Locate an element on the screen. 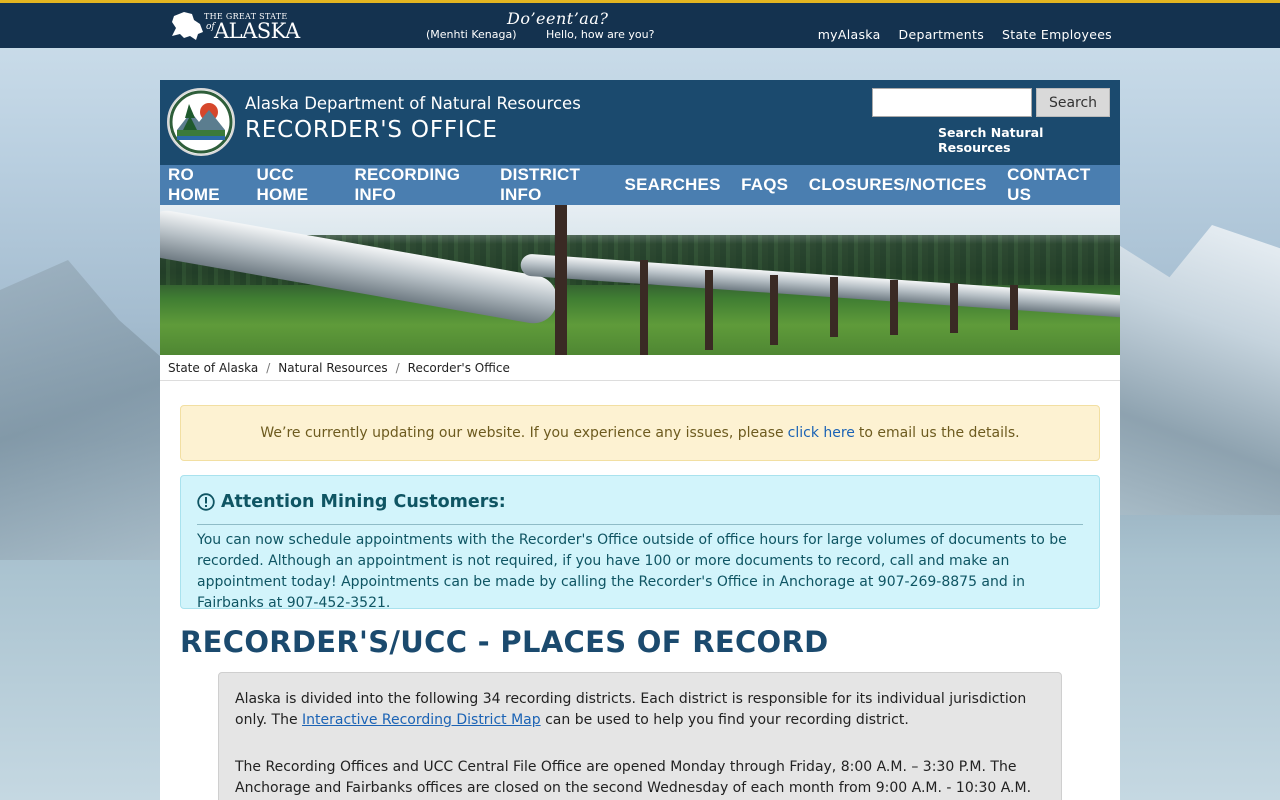 The width and height of the screenshot is (1280, 800). link-myalaska: myAlaska is located at coordinates (849, 34).